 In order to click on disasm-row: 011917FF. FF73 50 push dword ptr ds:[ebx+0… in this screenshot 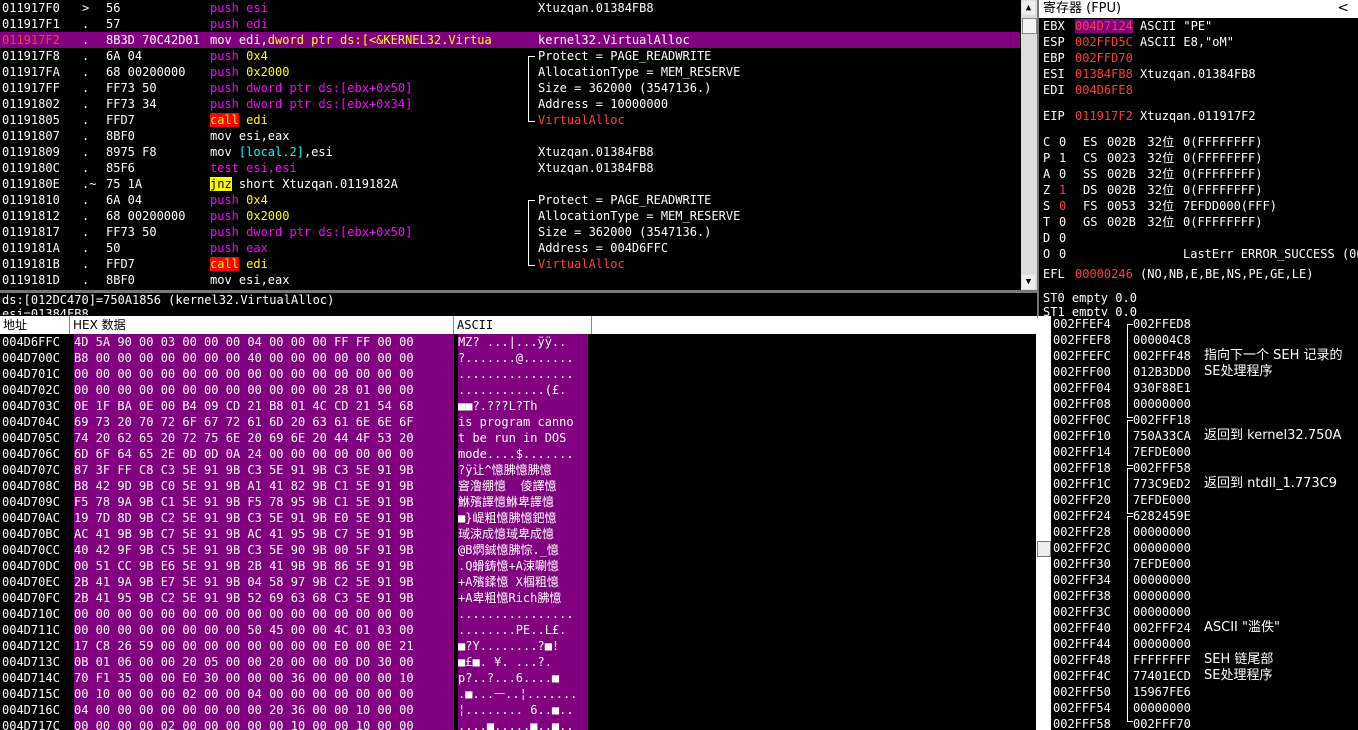, I will do `click(510, 88)`.